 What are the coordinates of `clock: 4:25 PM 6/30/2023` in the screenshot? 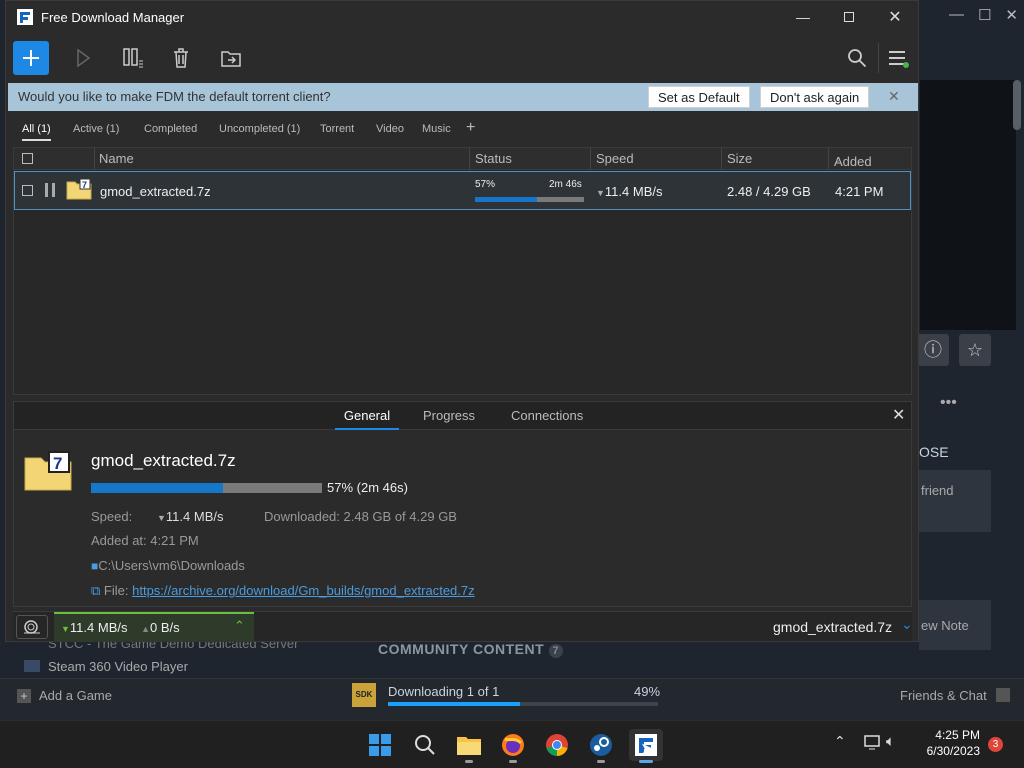 It's located at (944, 743).